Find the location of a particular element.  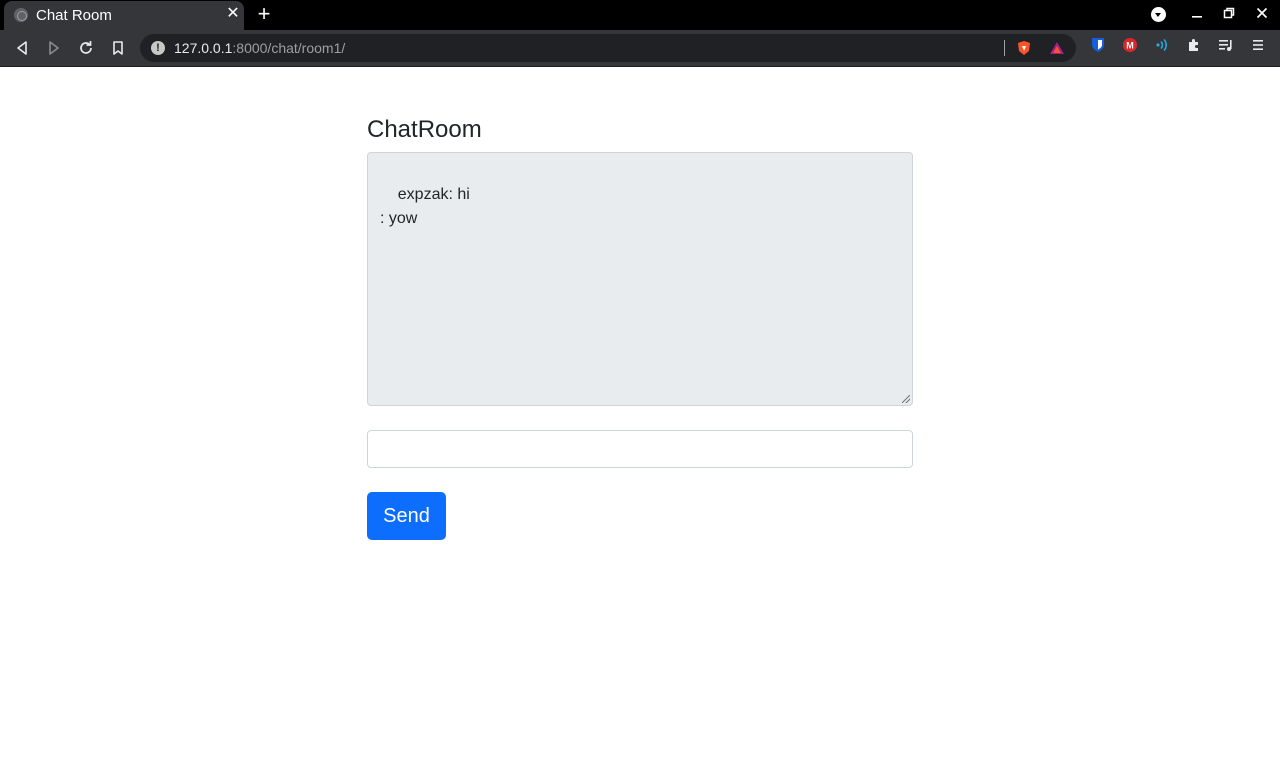

chat-log-text: expzak: hi : yow is located at coordinates (425, 206).